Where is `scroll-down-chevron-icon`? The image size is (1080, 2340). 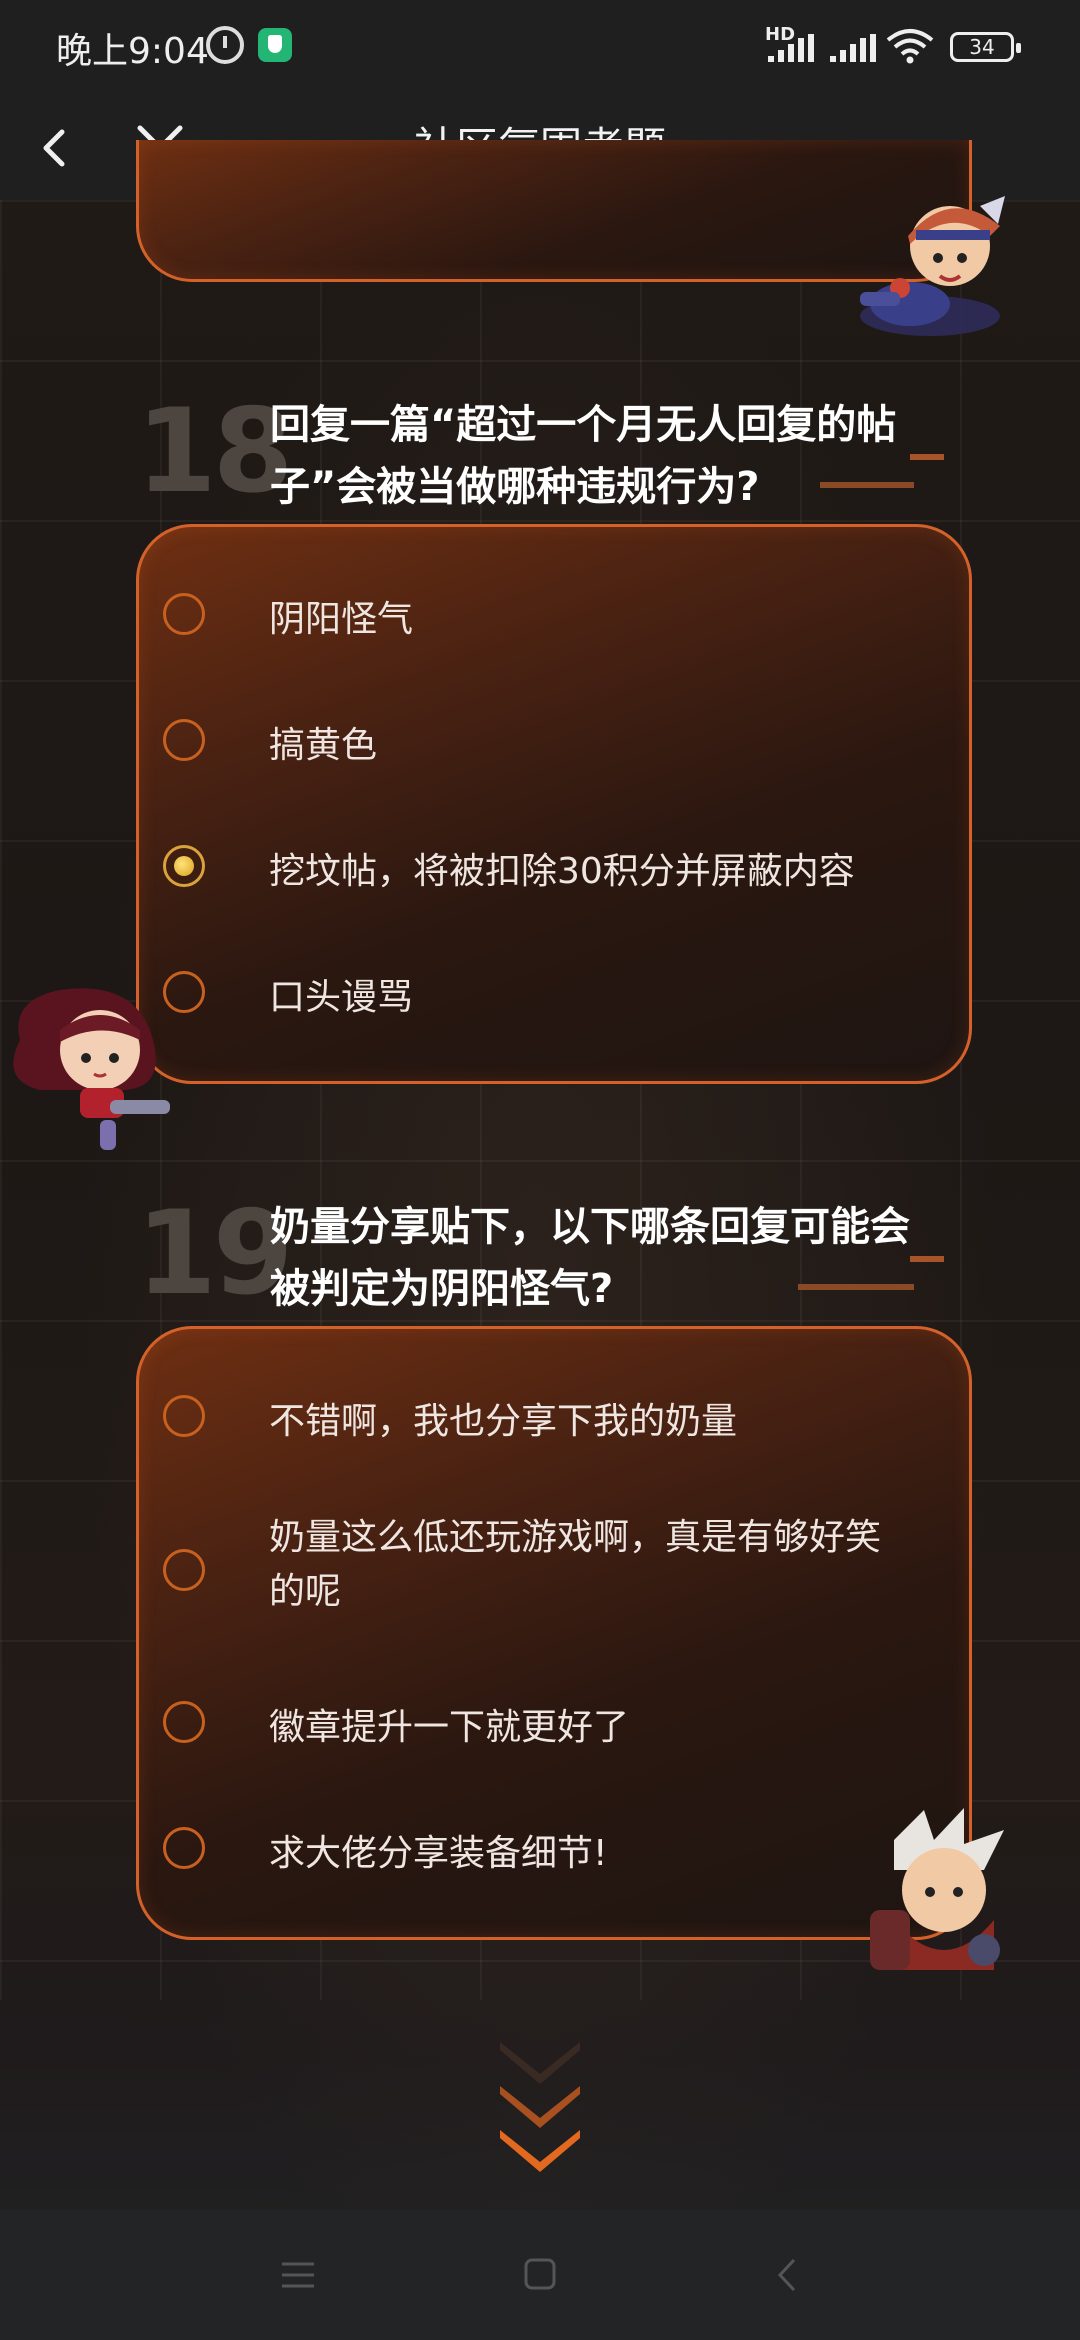 scroll-down-chevron-icon is located at coordinates (540, 2150).